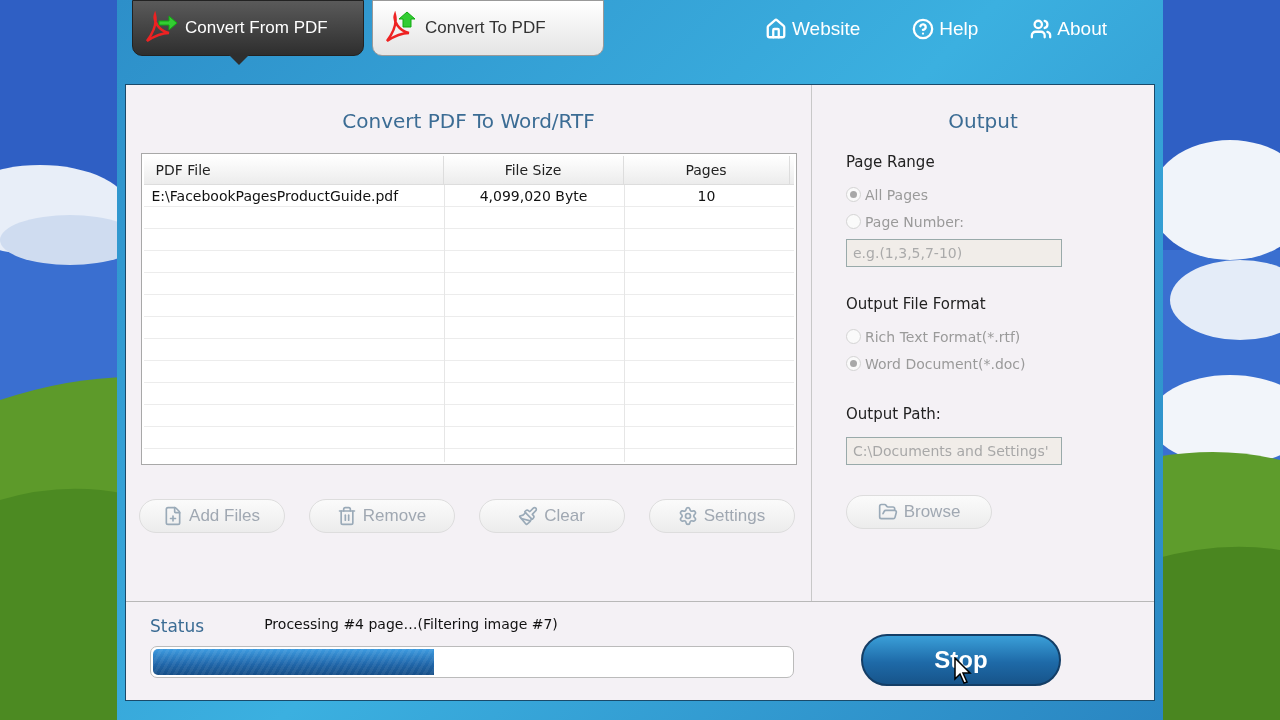  What do you see at coordinates (533, 170) in the screenshot?
I see `column-header: File Size` at bounding box center [533, 170].